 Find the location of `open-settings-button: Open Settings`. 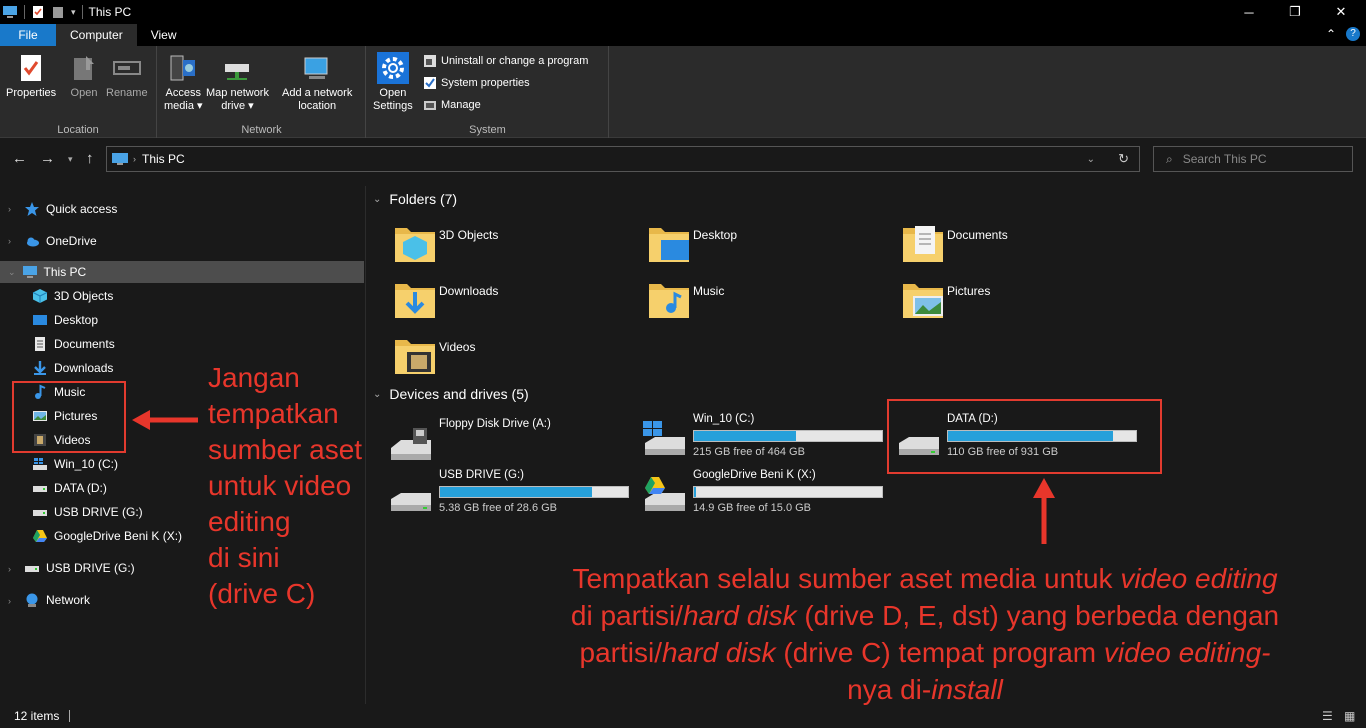

open-settings-button: Open Settings is located at coordinates (393, 82).